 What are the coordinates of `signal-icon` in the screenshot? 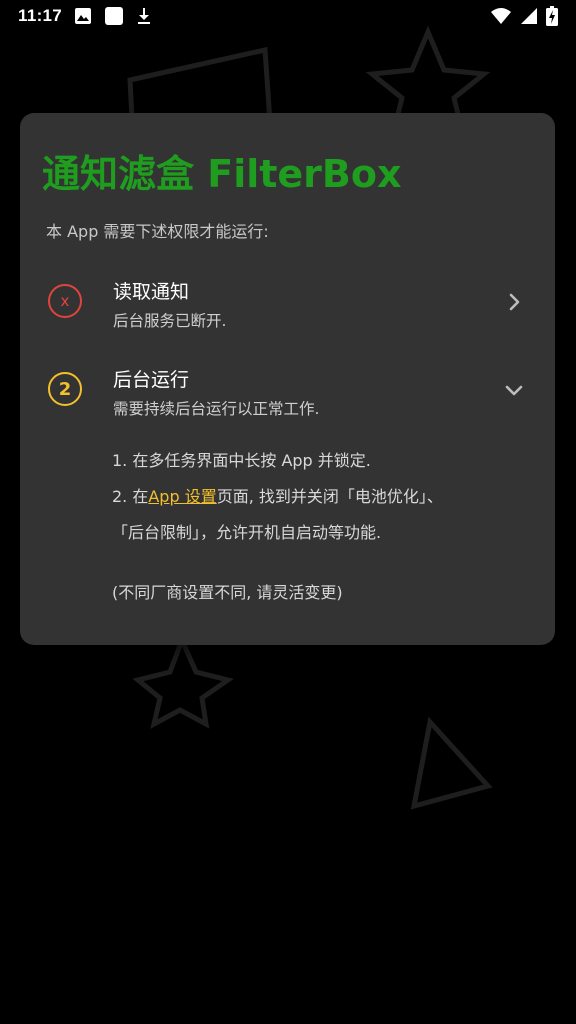 It's located at (529, 16).